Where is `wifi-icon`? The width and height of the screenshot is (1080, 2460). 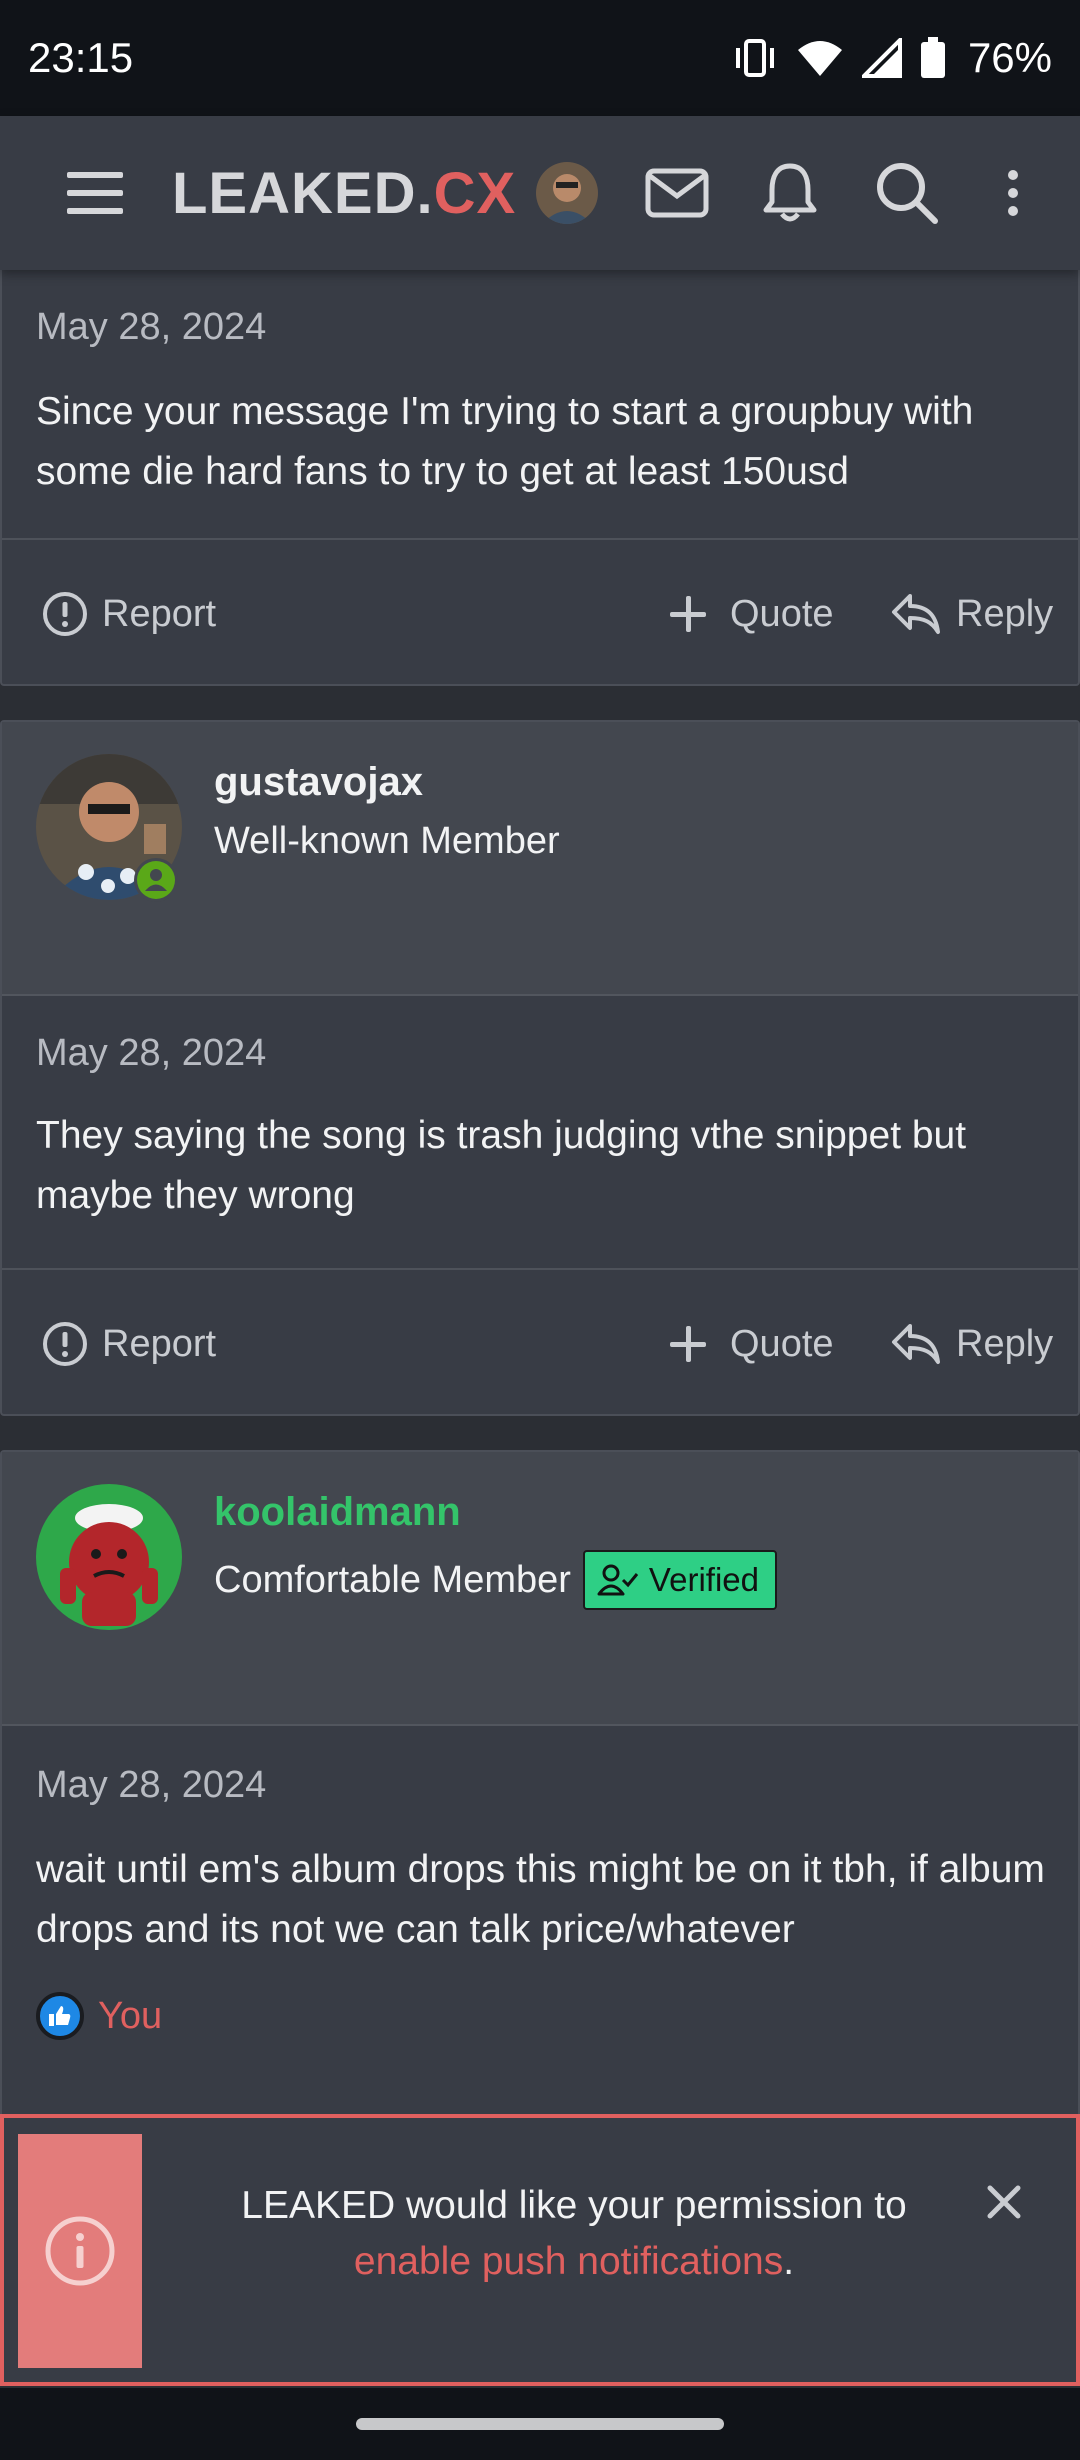
wifi-icon is located at coordinates (819, 58).